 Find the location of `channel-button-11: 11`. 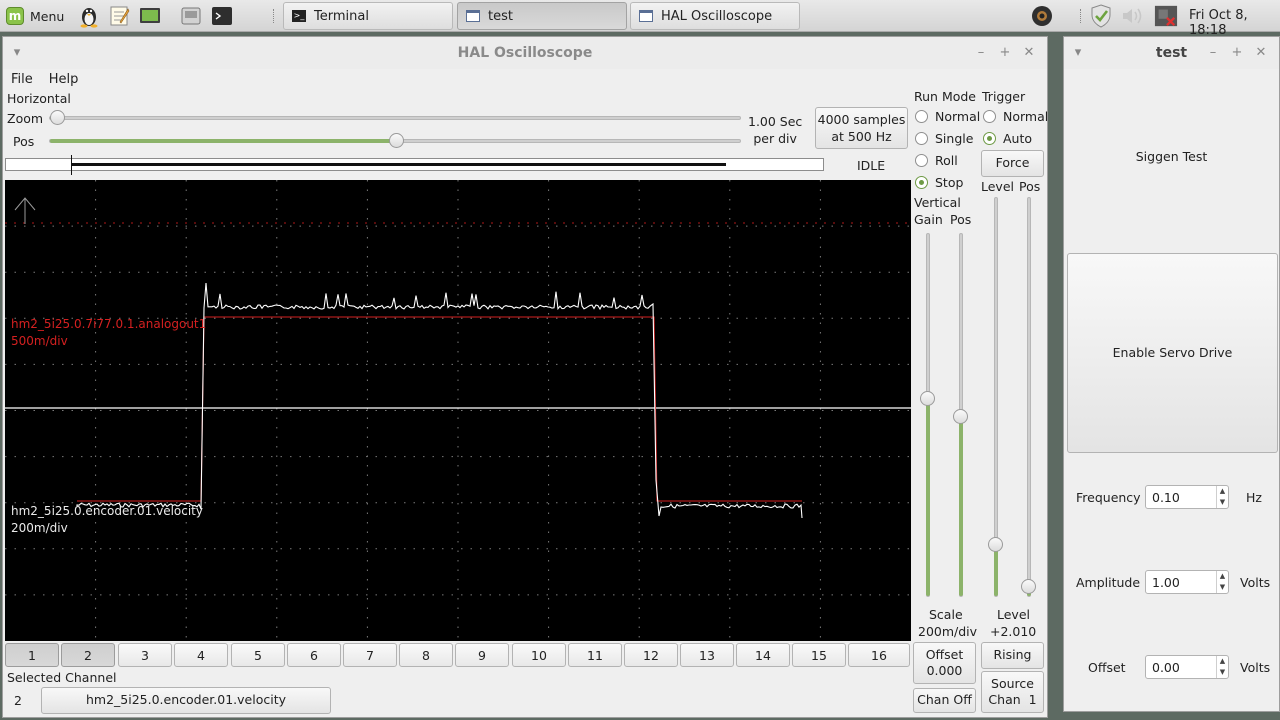

channel-button-11: 11 is located at coordinates (595, 655).